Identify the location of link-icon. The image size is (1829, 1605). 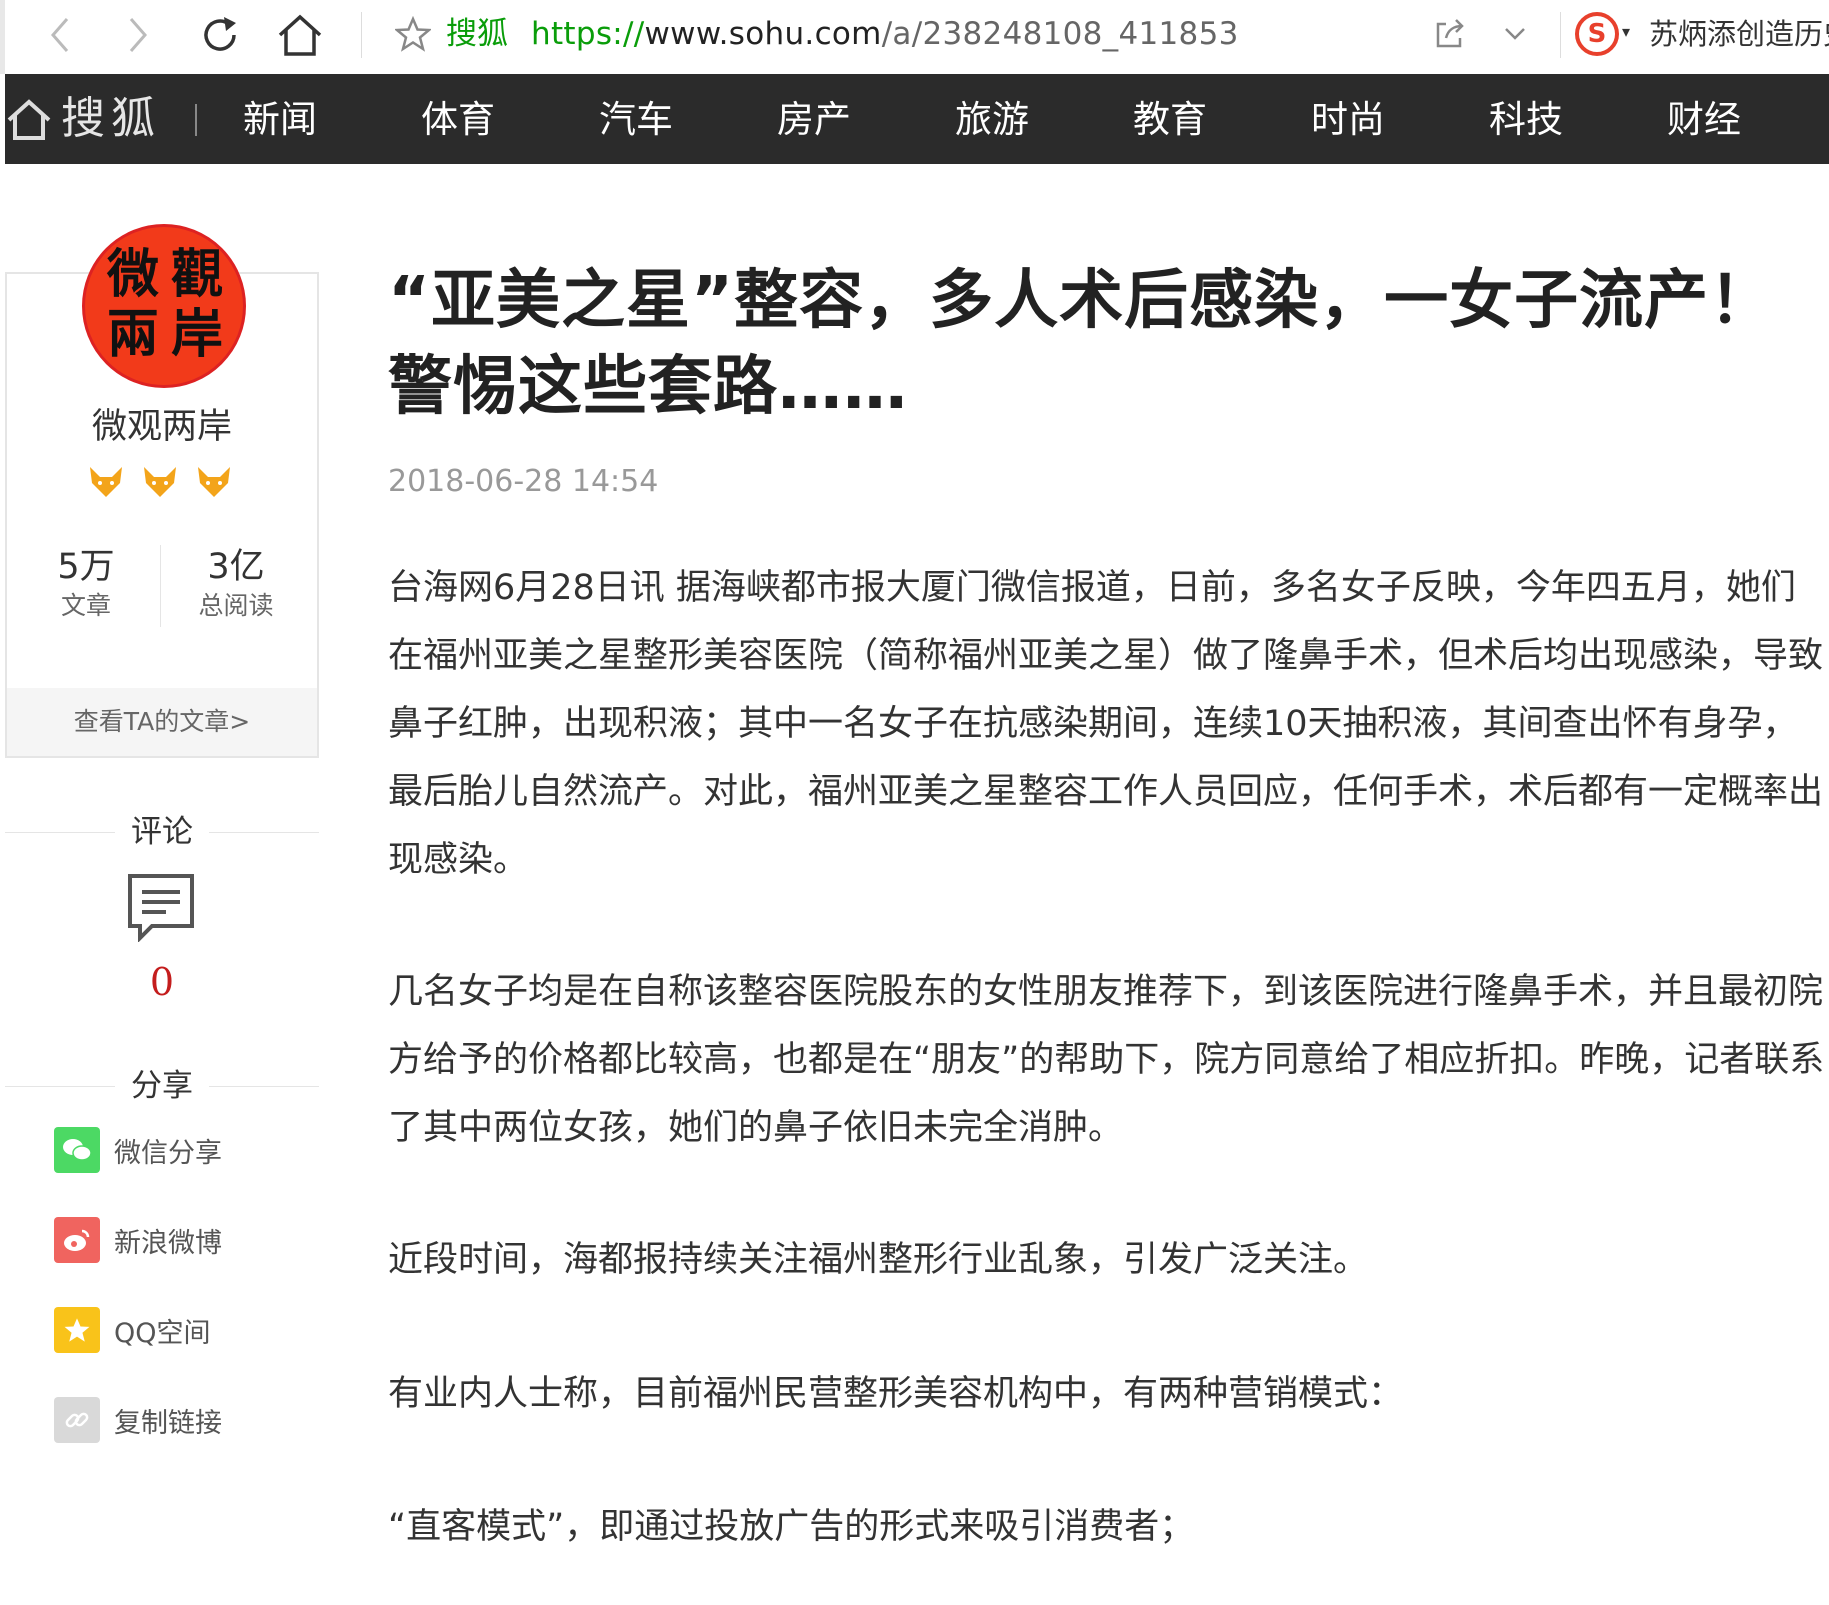
(77, 1420).